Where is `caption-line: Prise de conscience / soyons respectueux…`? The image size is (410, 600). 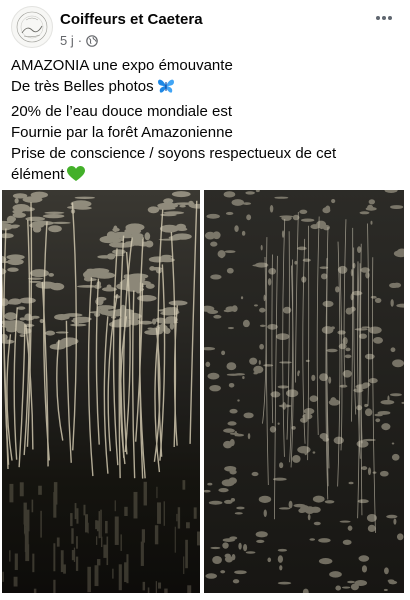 caption-line: Prise de conscience / soyons respectueux… is located at coordinates (174, 154).